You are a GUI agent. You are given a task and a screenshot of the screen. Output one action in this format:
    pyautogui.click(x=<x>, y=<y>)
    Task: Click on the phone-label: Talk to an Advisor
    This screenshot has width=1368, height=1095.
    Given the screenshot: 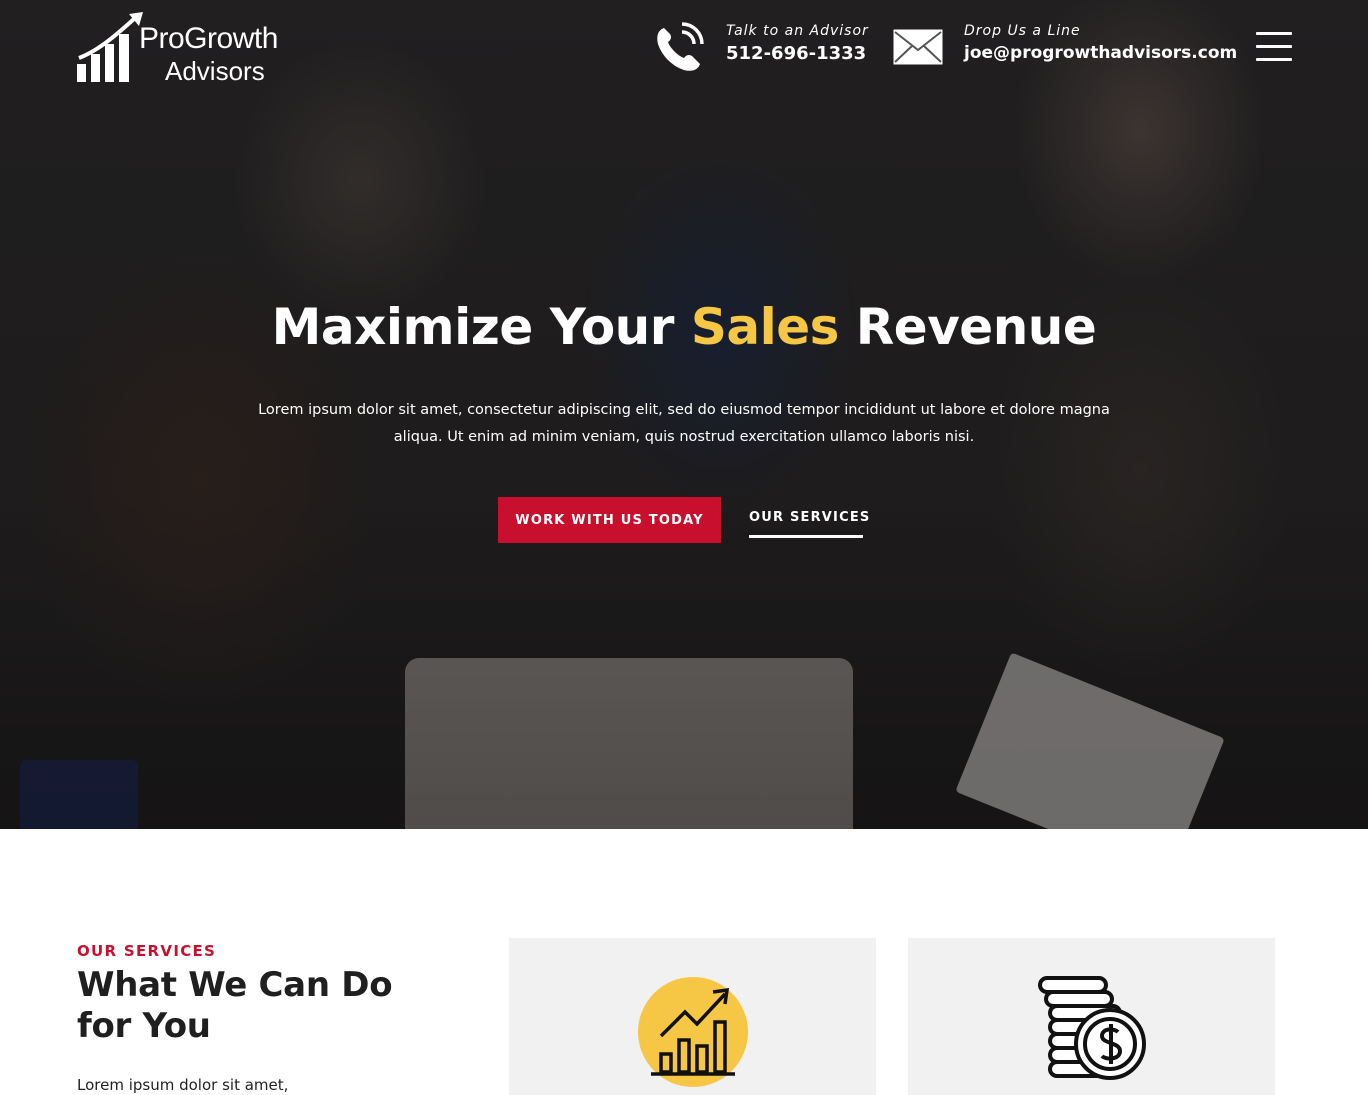 What is the action you would take?
    pyautogui.click(x=797, y=31)
    